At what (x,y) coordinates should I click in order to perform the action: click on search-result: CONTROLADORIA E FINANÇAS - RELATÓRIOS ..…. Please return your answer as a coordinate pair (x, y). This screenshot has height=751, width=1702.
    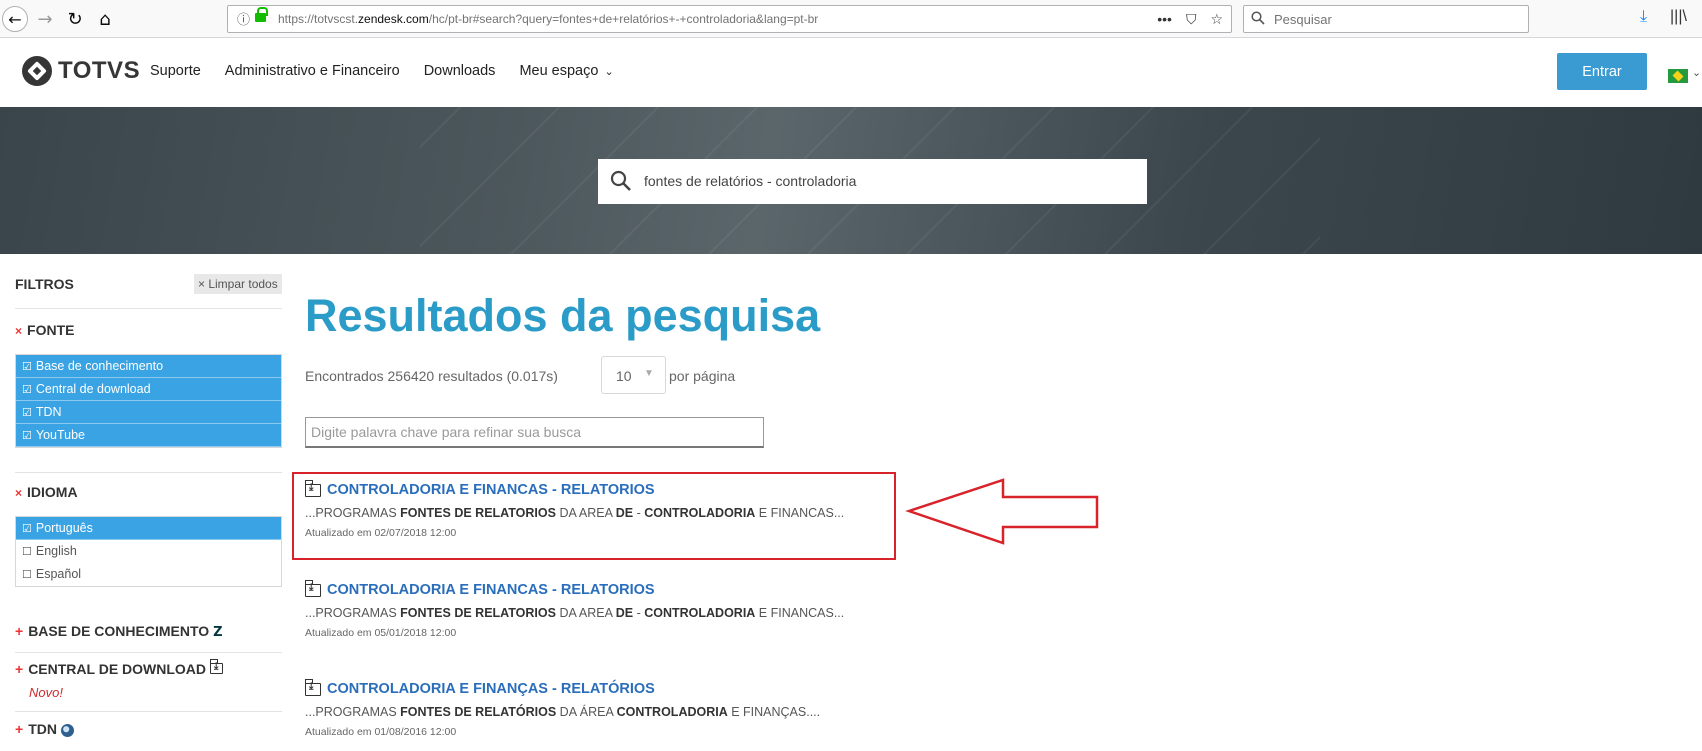
    Looking at the image, I should click on (655, 708).